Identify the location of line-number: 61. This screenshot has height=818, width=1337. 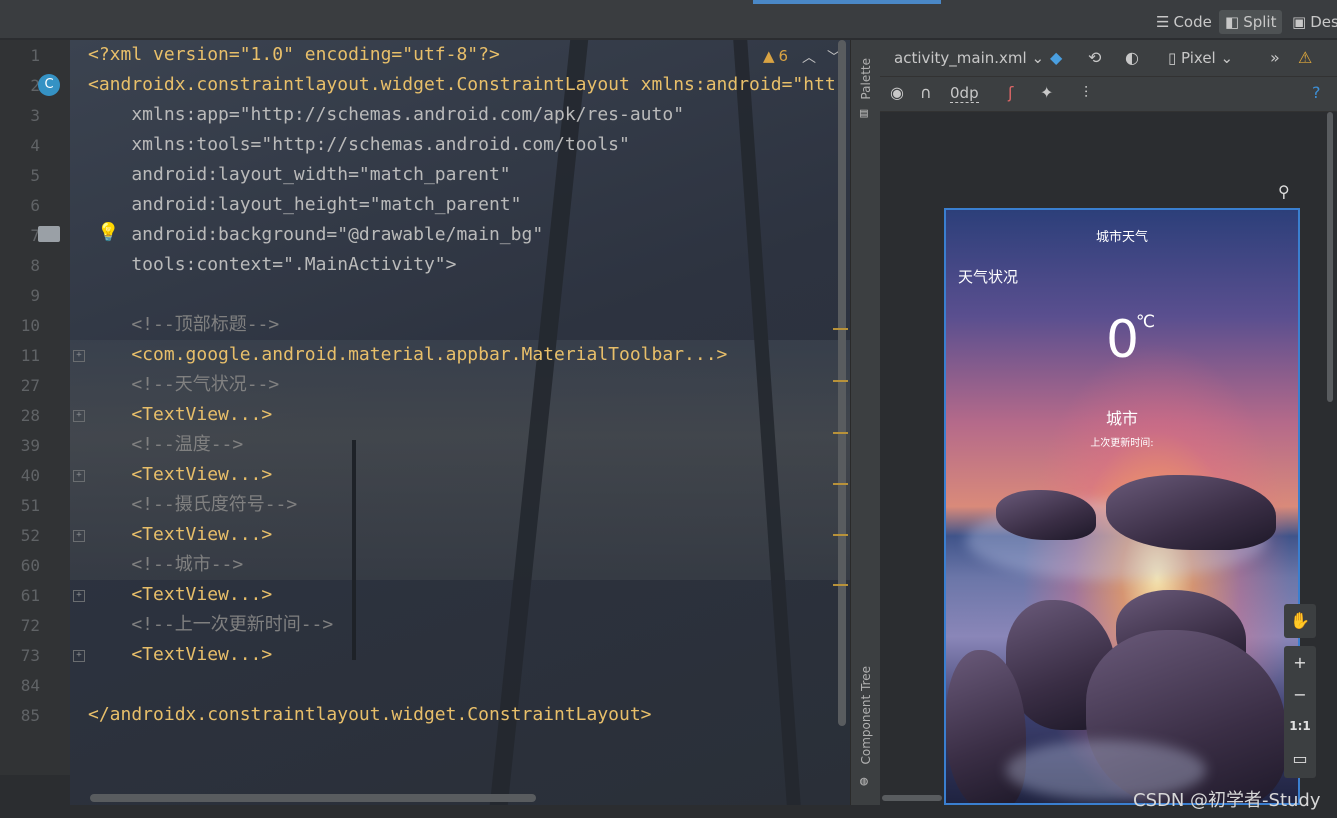
(30, 595).